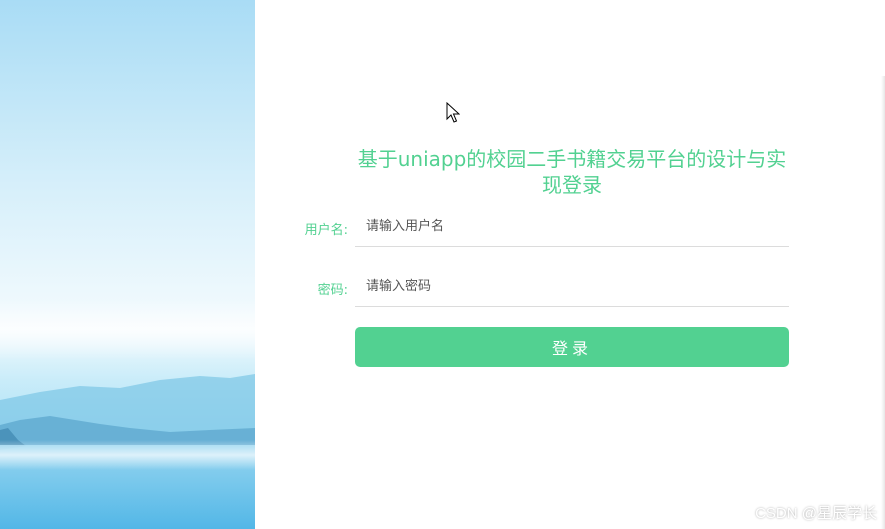 This screenshot has width=885, height=529. I want to click on username-field-wrapper, so click(572, 226).